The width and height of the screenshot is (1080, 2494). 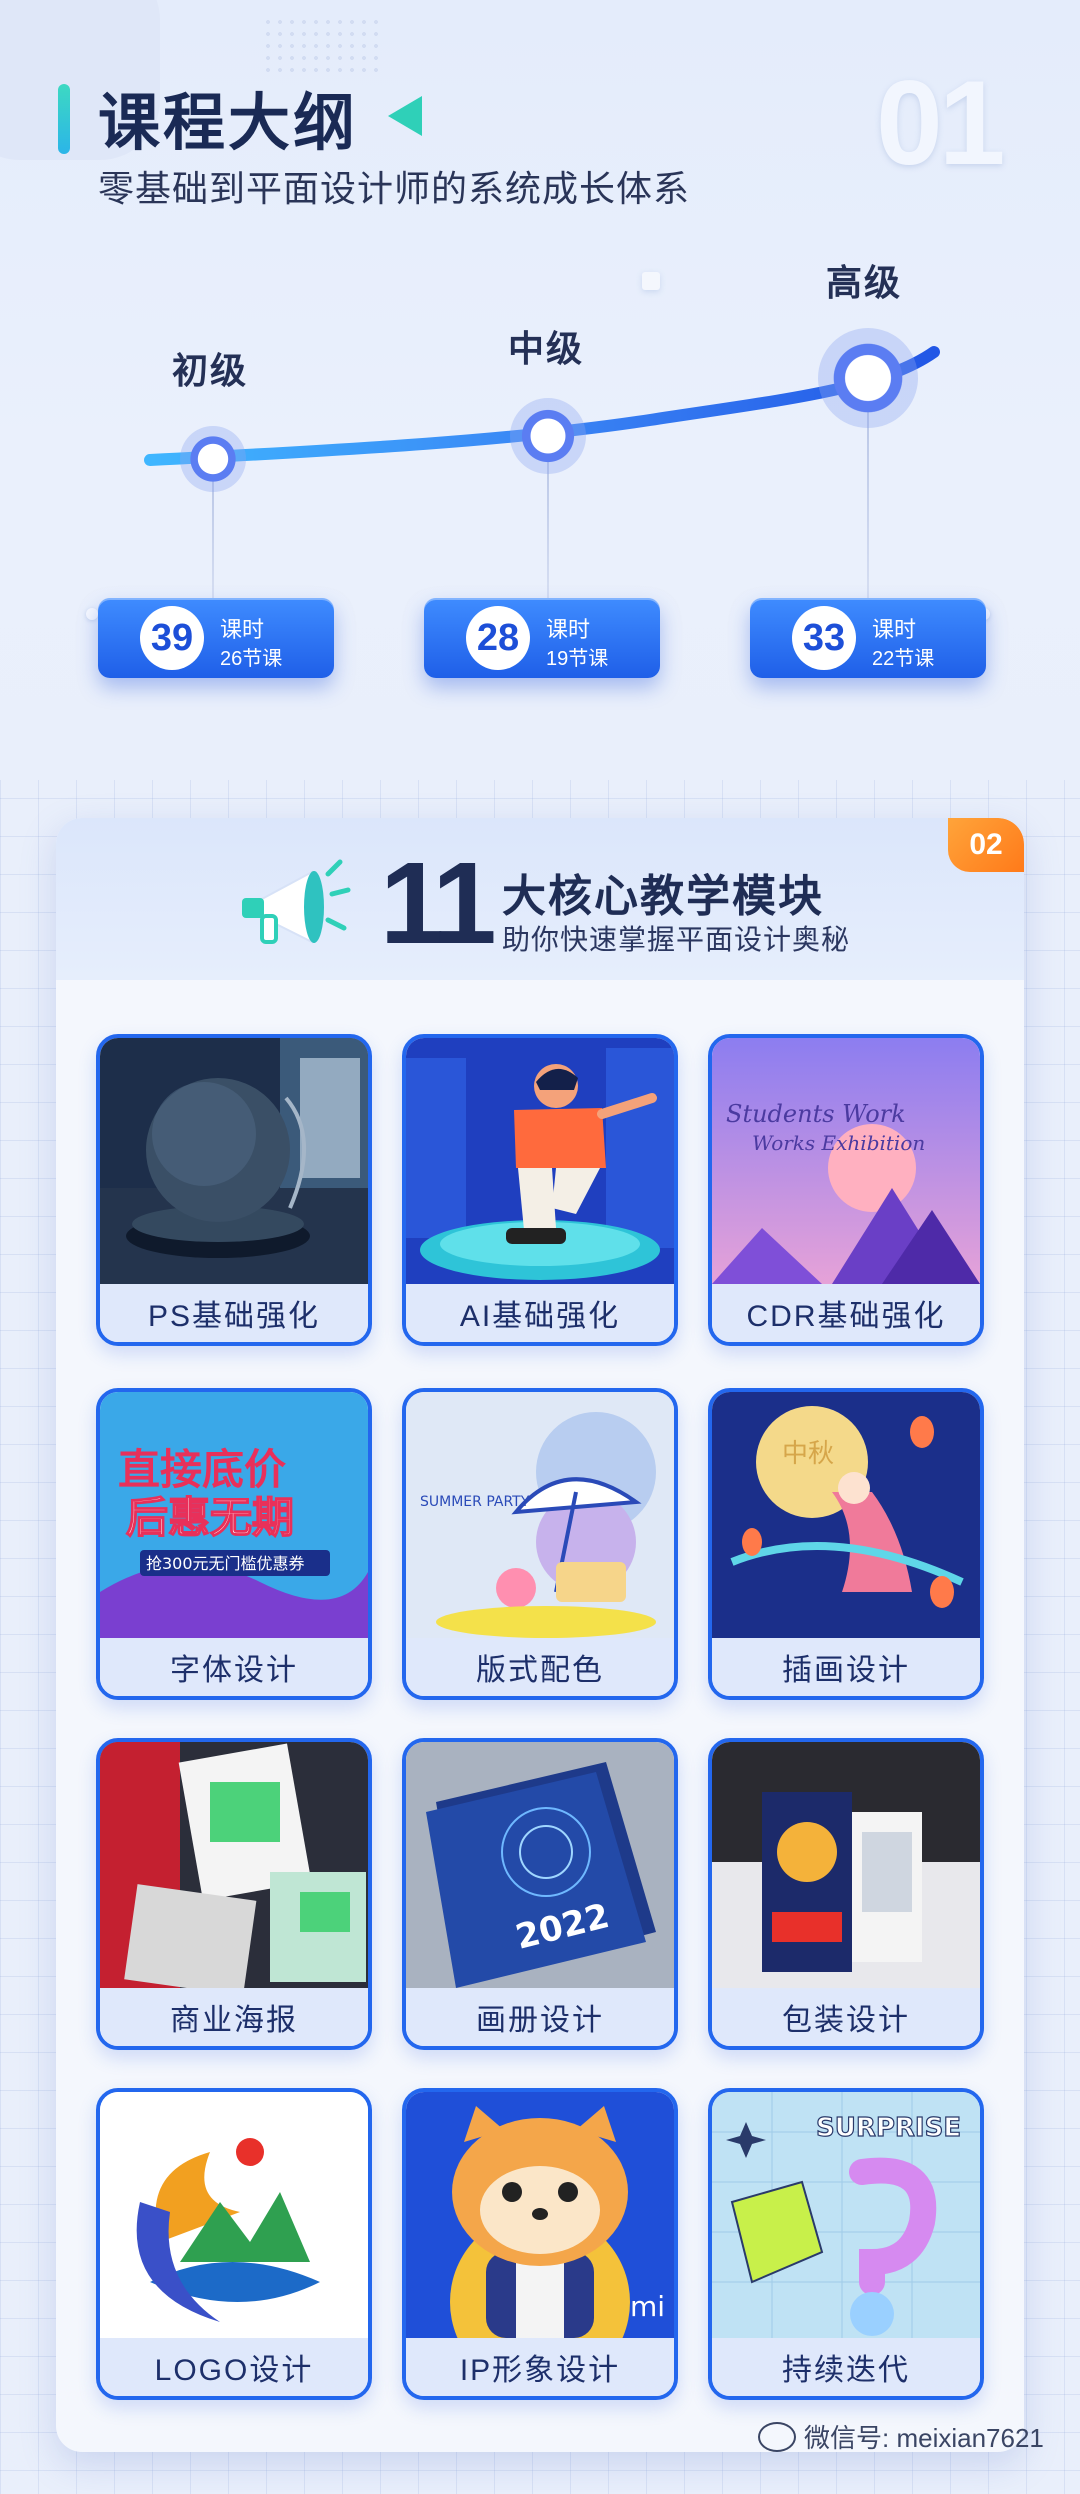 I want to click on module-card-commercial-poster: 商业海报, so click(x=234, y=1894).